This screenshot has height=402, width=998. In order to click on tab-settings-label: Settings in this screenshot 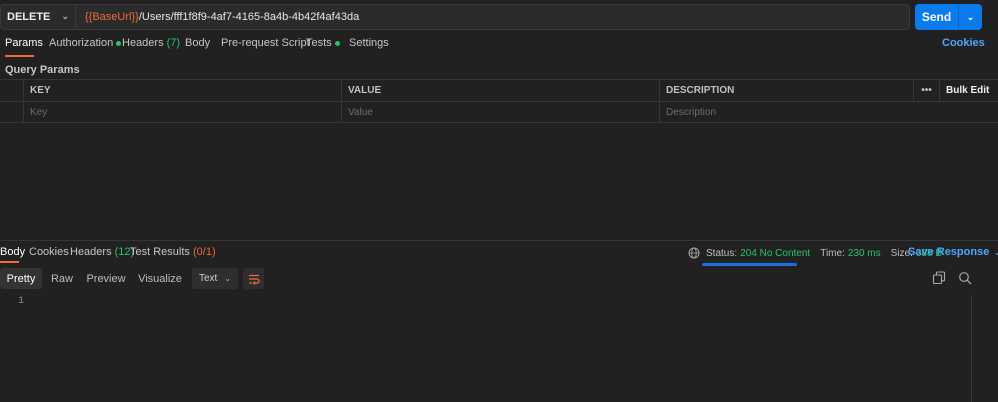, I will do `click(369, 43)`.